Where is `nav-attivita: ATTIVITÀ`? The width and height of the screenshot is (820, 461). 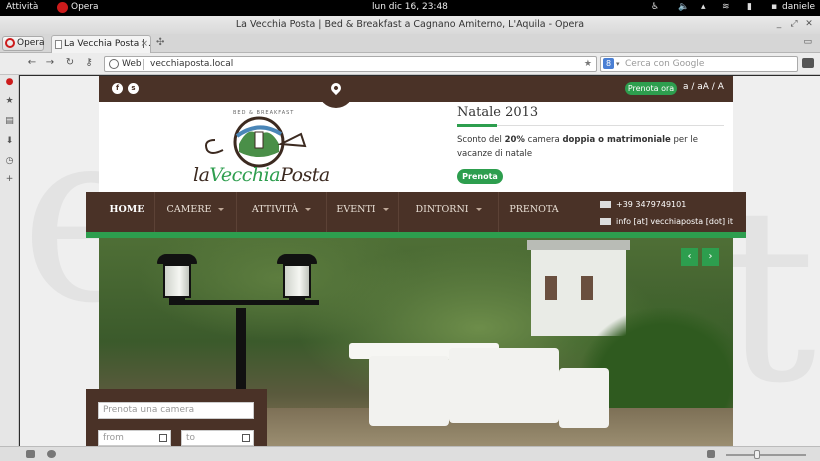
nav-attivita: ATTIVITÀ is located at coordinates (282, 212).